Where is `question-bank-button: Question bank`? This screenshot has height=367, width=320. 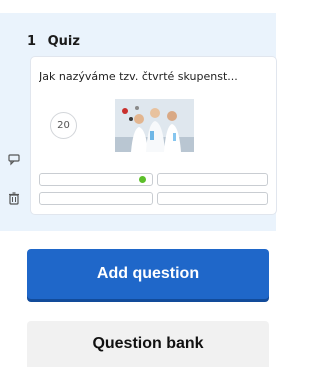 question-bank-button: Question bank is located at coordinates (148, 344).